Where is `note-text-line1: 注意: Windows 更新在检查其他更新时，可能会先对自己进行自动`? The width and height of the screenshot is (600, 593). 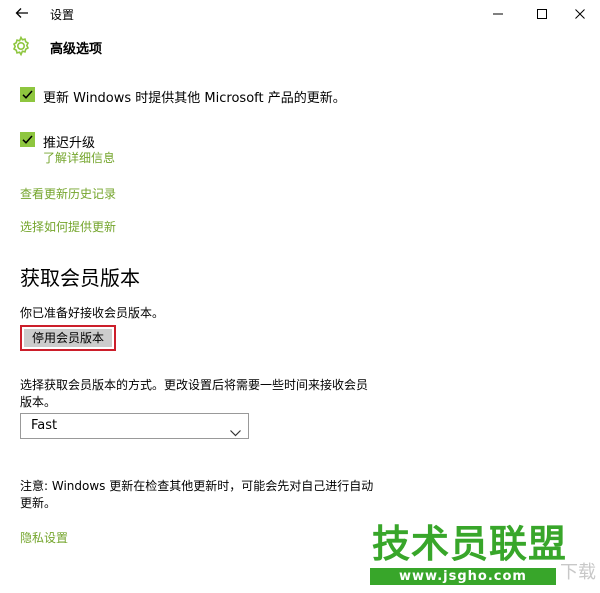
note-text-line1: 注意: Windows 更新在检查其他更新时，可能会先对自己进行自动 is located at coordinates (197, 486).